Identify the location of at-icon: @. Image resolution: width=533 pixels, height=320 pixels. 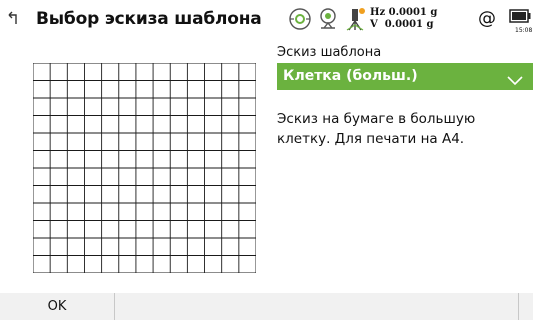
(487, 18).